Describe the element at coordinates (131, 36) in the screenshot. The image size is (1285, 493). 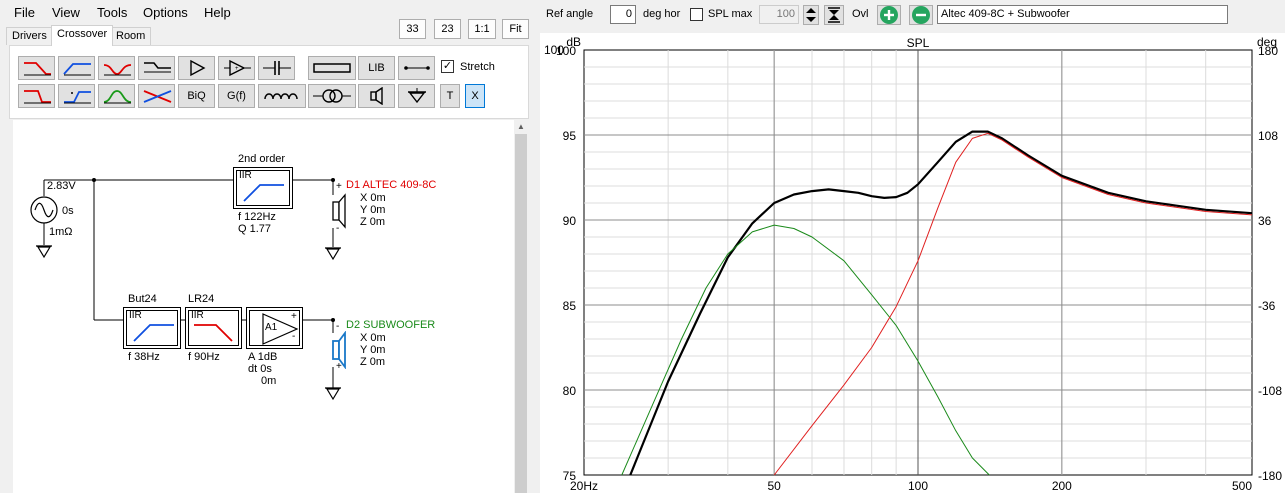
I see `tab-room: Room` at that location.